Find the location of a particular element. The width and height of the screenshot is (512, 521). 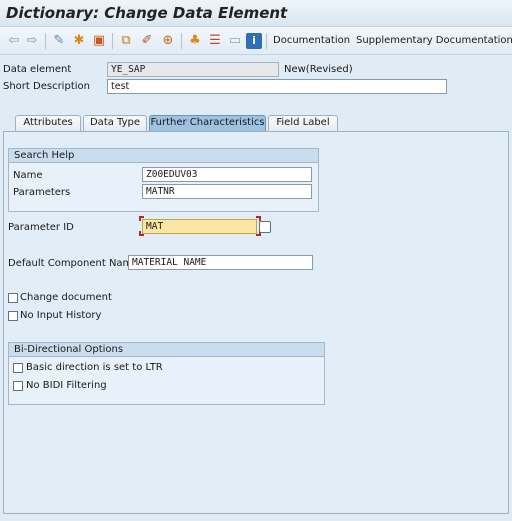

parameter-id-label: Parameter ID is located at coordinates (41, 227).